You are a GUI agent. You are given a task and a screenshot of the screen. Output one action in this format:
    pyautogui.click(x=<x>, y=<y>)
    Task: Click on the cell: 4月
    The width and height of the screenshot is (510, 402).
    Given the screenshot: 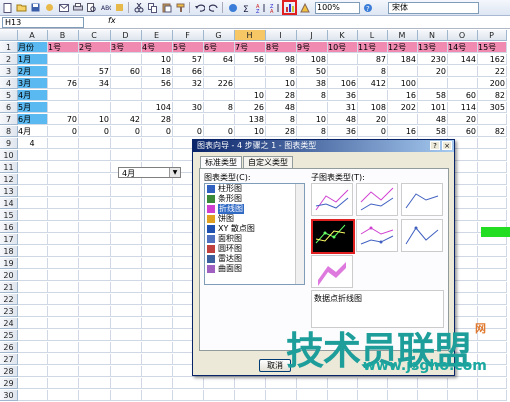 What is the action you would take?
    pyautogui.click(x=33, y=131)
    